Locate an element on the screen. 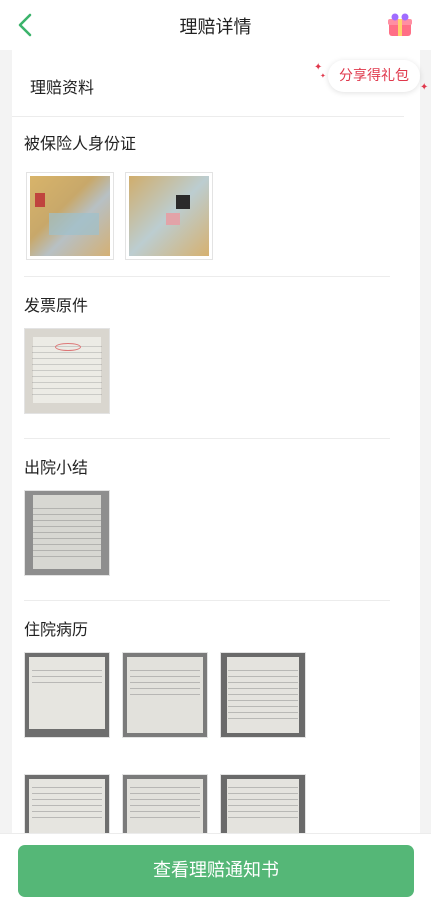  share-gift-button: 分享得礼包 is located at coordinates (374, 76).